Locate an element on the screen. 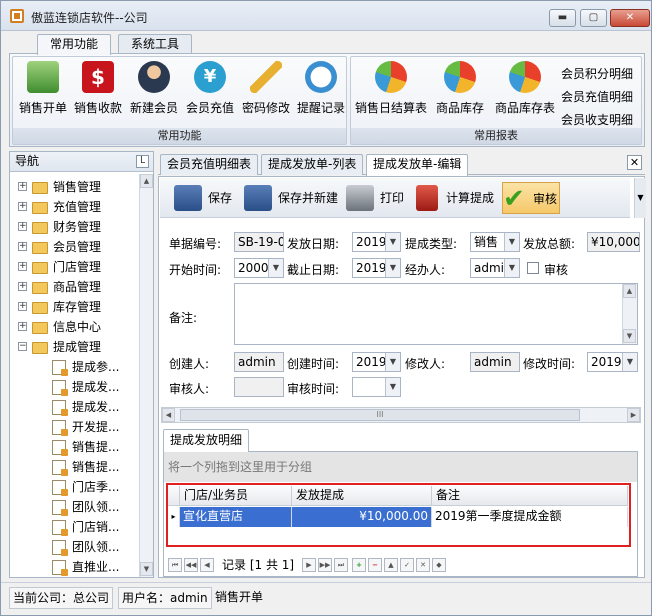 The image size is (652, 616). audit-label: 审核 is located at coordinates (545, 199).